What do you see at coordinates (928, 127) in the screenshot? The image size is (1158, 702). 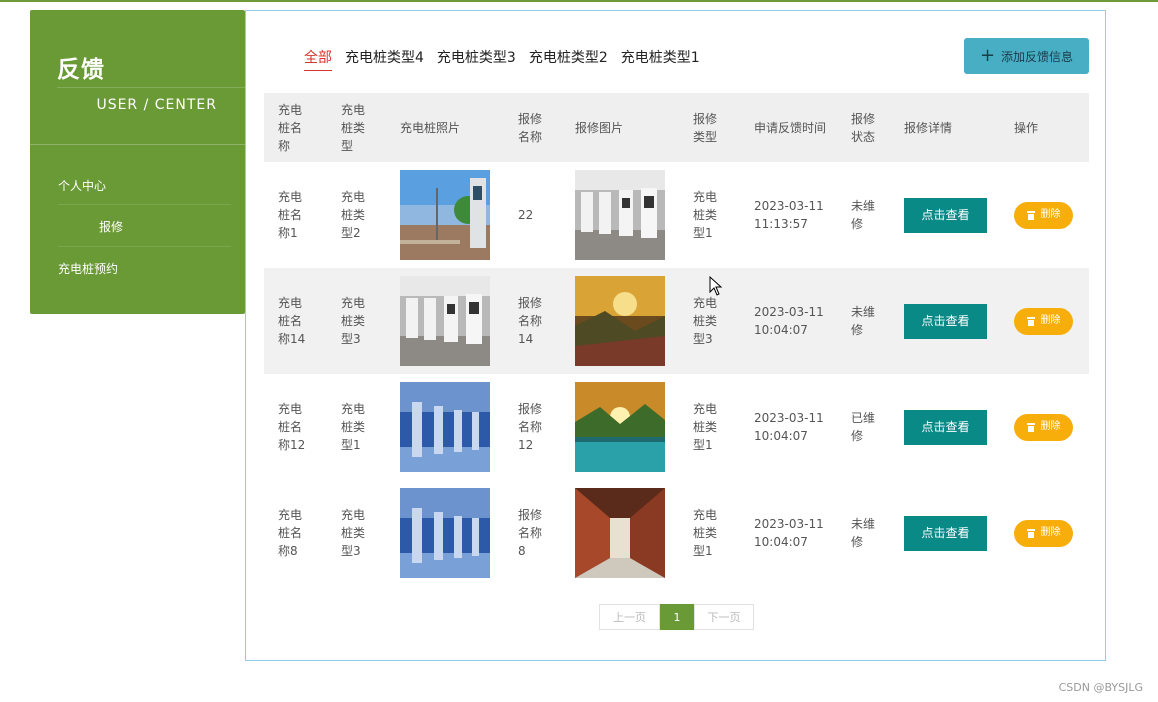 I see `header-cell: 报修详情` at bounding box center [928, 127].